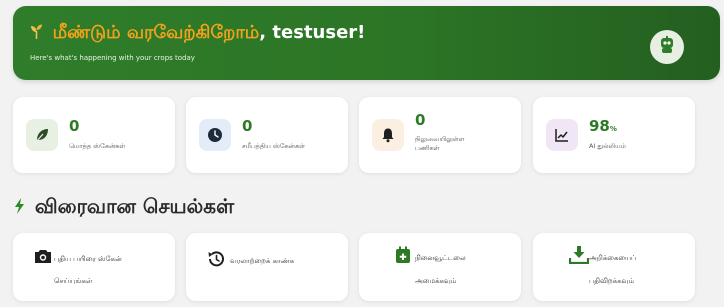  Describe the element at coordinates (440, 258) in the screenshot. I see `action-label: நினைவூட்டலை` at that location.